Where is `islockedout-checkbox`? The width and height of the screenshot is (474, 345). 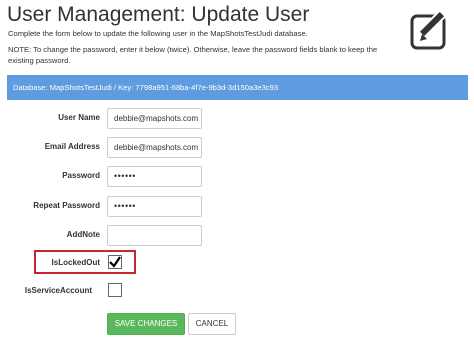 islockedout-checkbox is located at coordinates (115, 262).